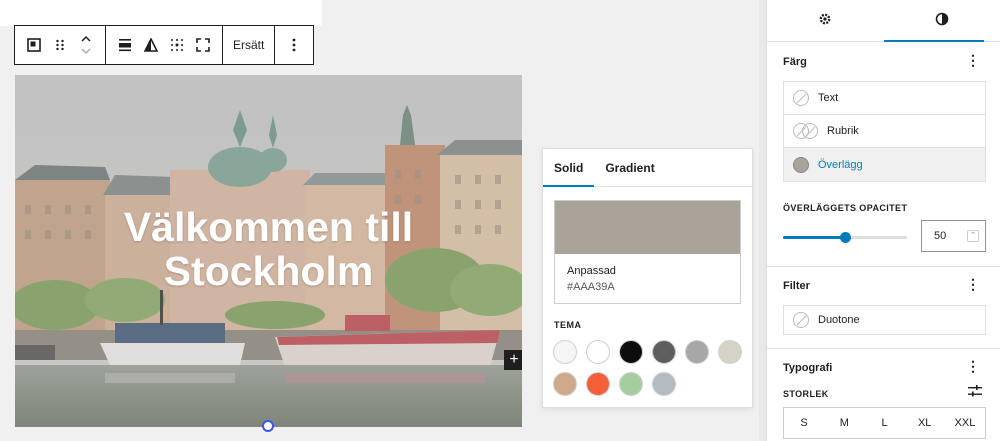 Image resolution: width=1000 pixels, height=441 pixels. I want to click on color-item-label: Rubrik, so click(843, 131).